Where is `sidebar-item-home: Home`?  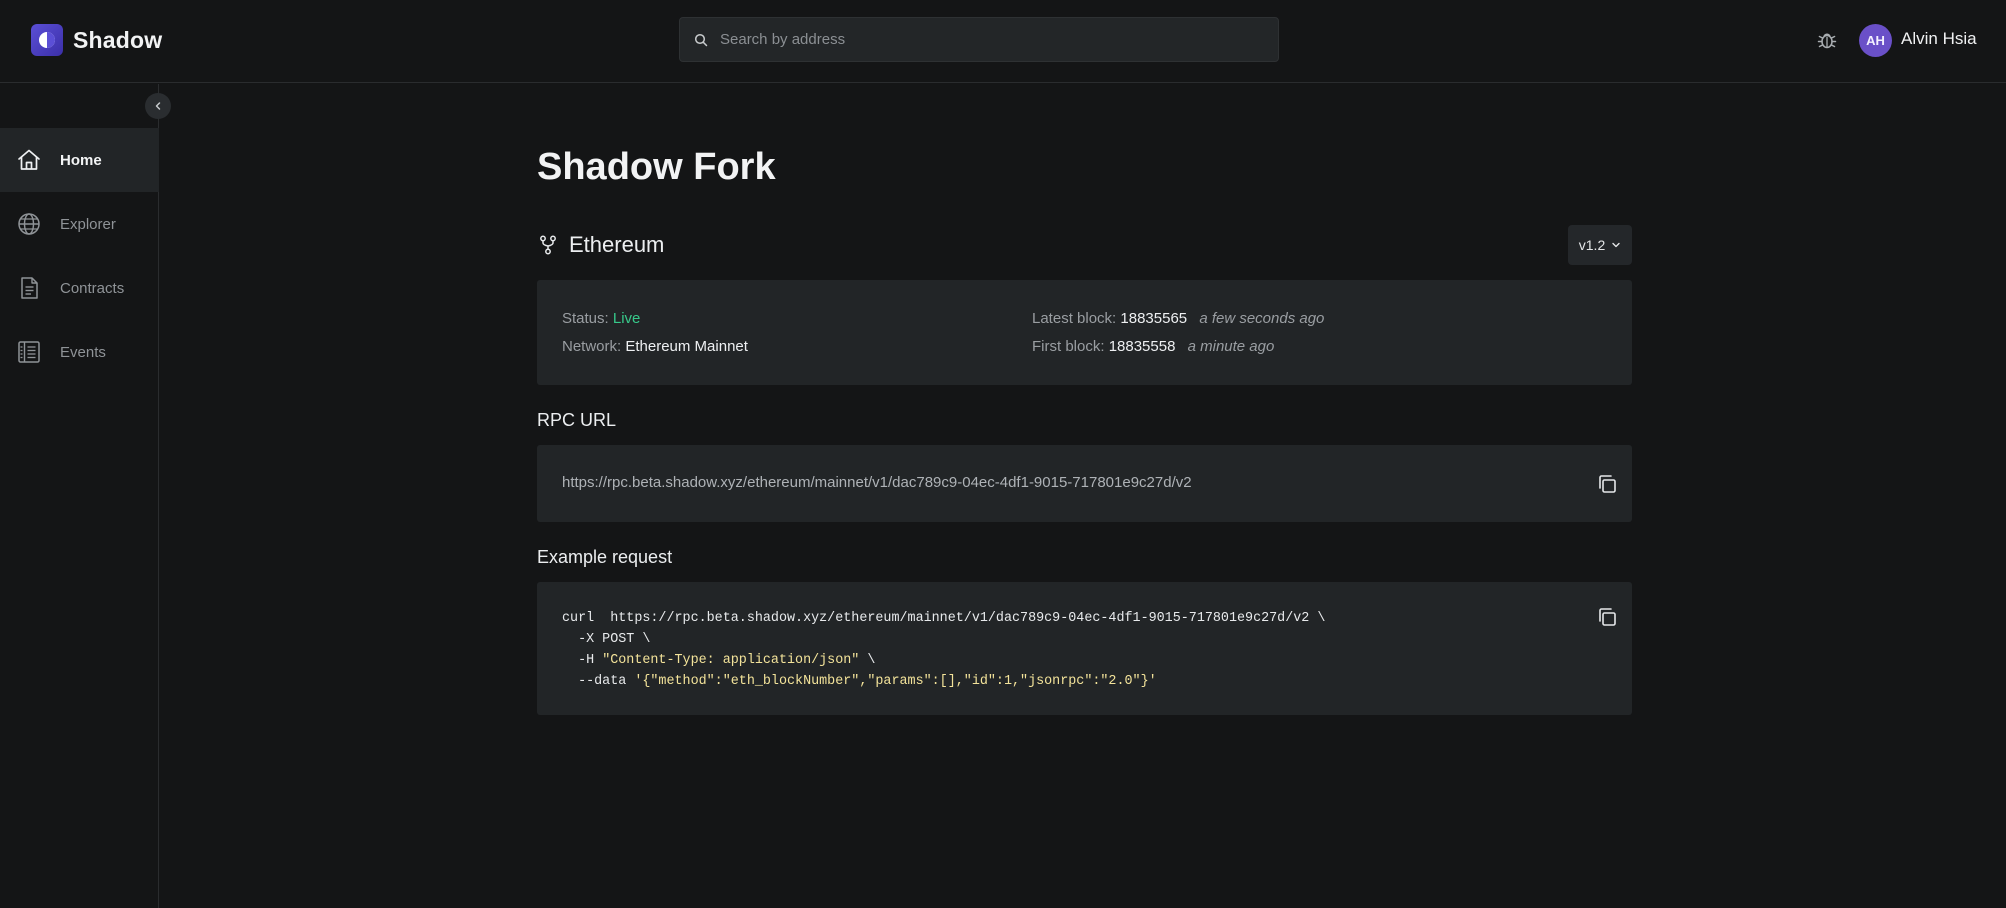 sidebar-item-home: Home is located at coordinates (79, 160).